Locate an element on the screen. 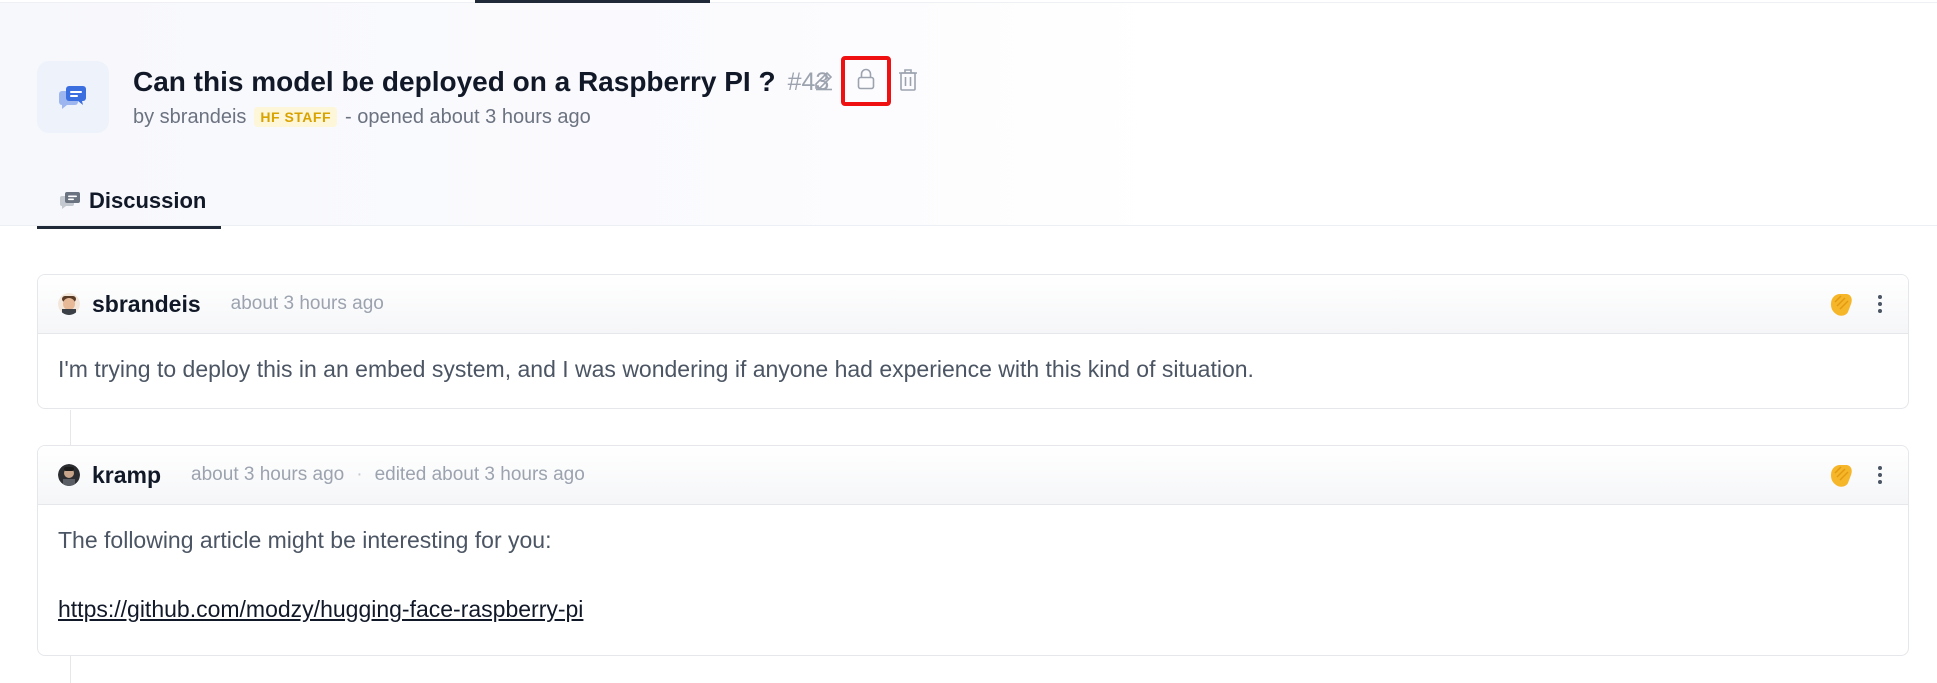 This screenshot has width=1937, height=683. discussion-icon is located at coordinates (73, 97).